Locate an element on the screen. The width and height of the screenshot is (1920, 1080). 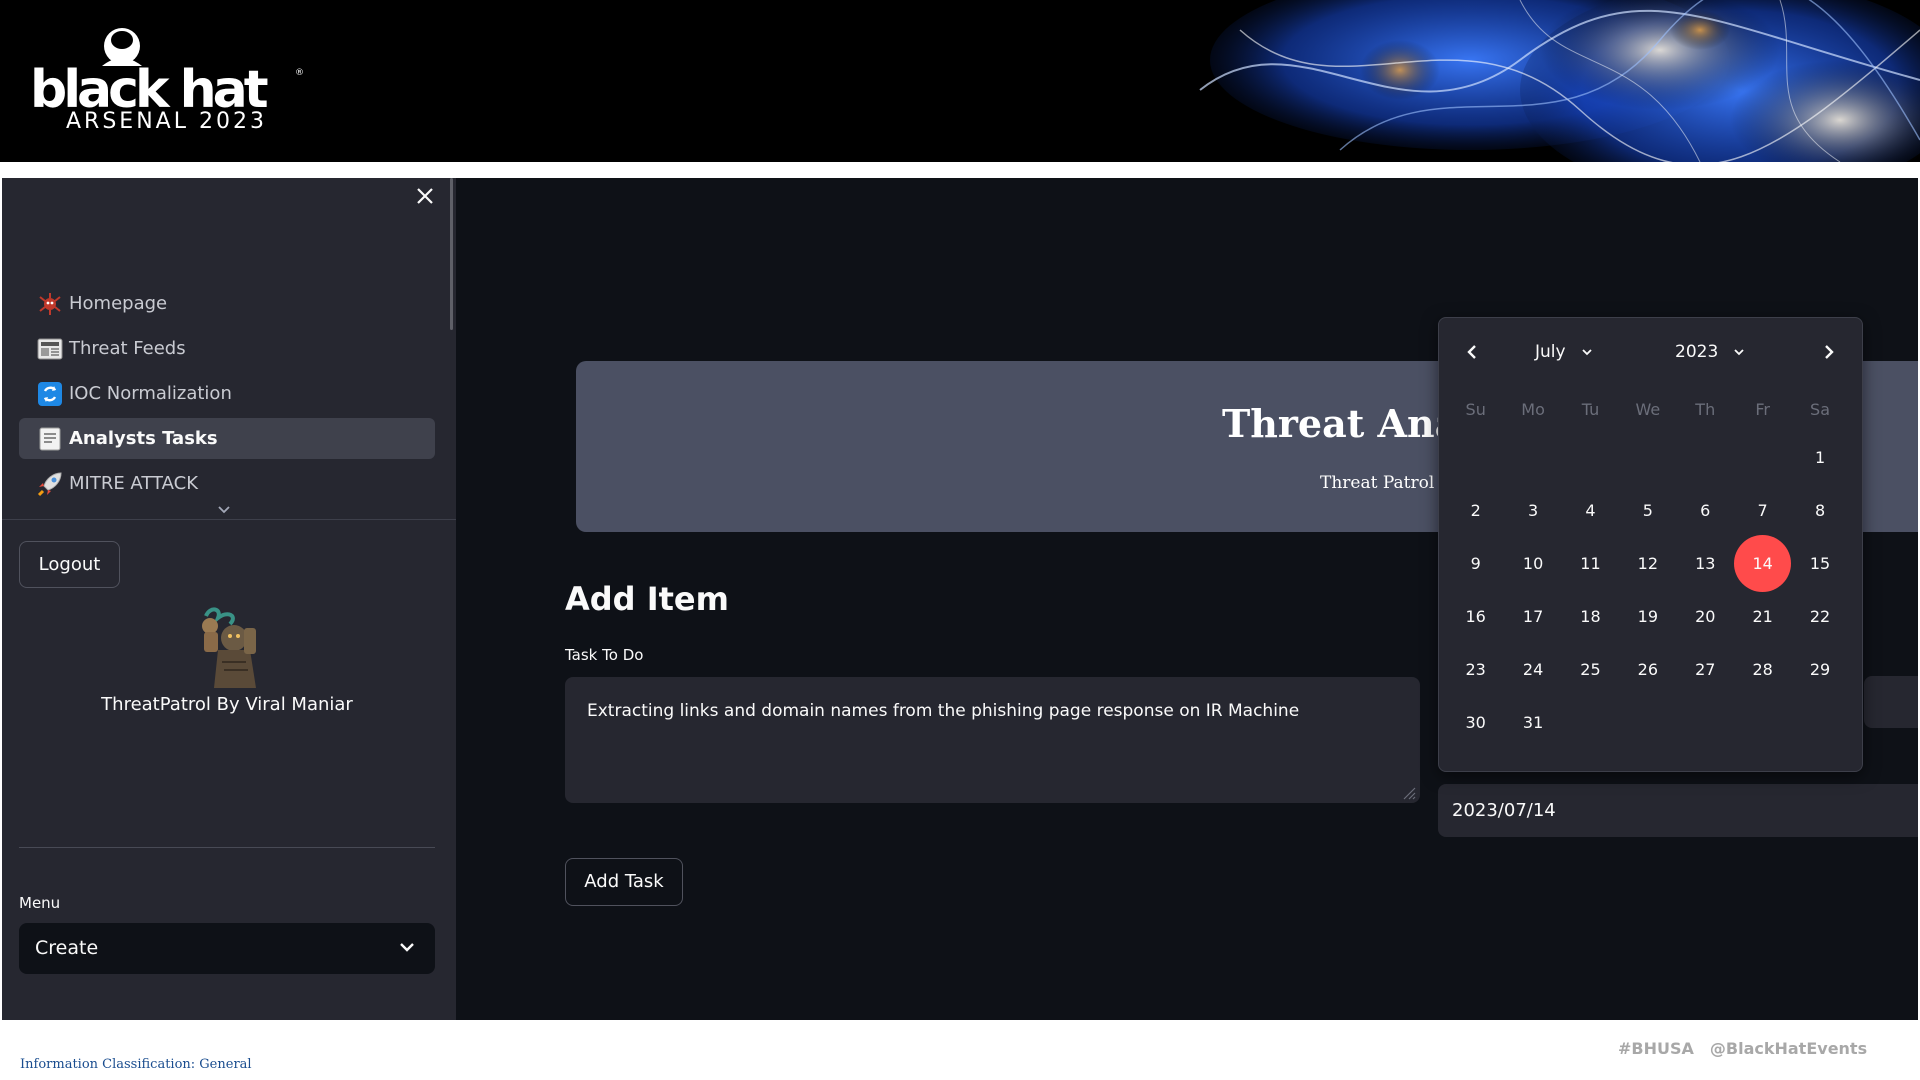
sidebar-scrollbar is located at coordinates (451, 254).